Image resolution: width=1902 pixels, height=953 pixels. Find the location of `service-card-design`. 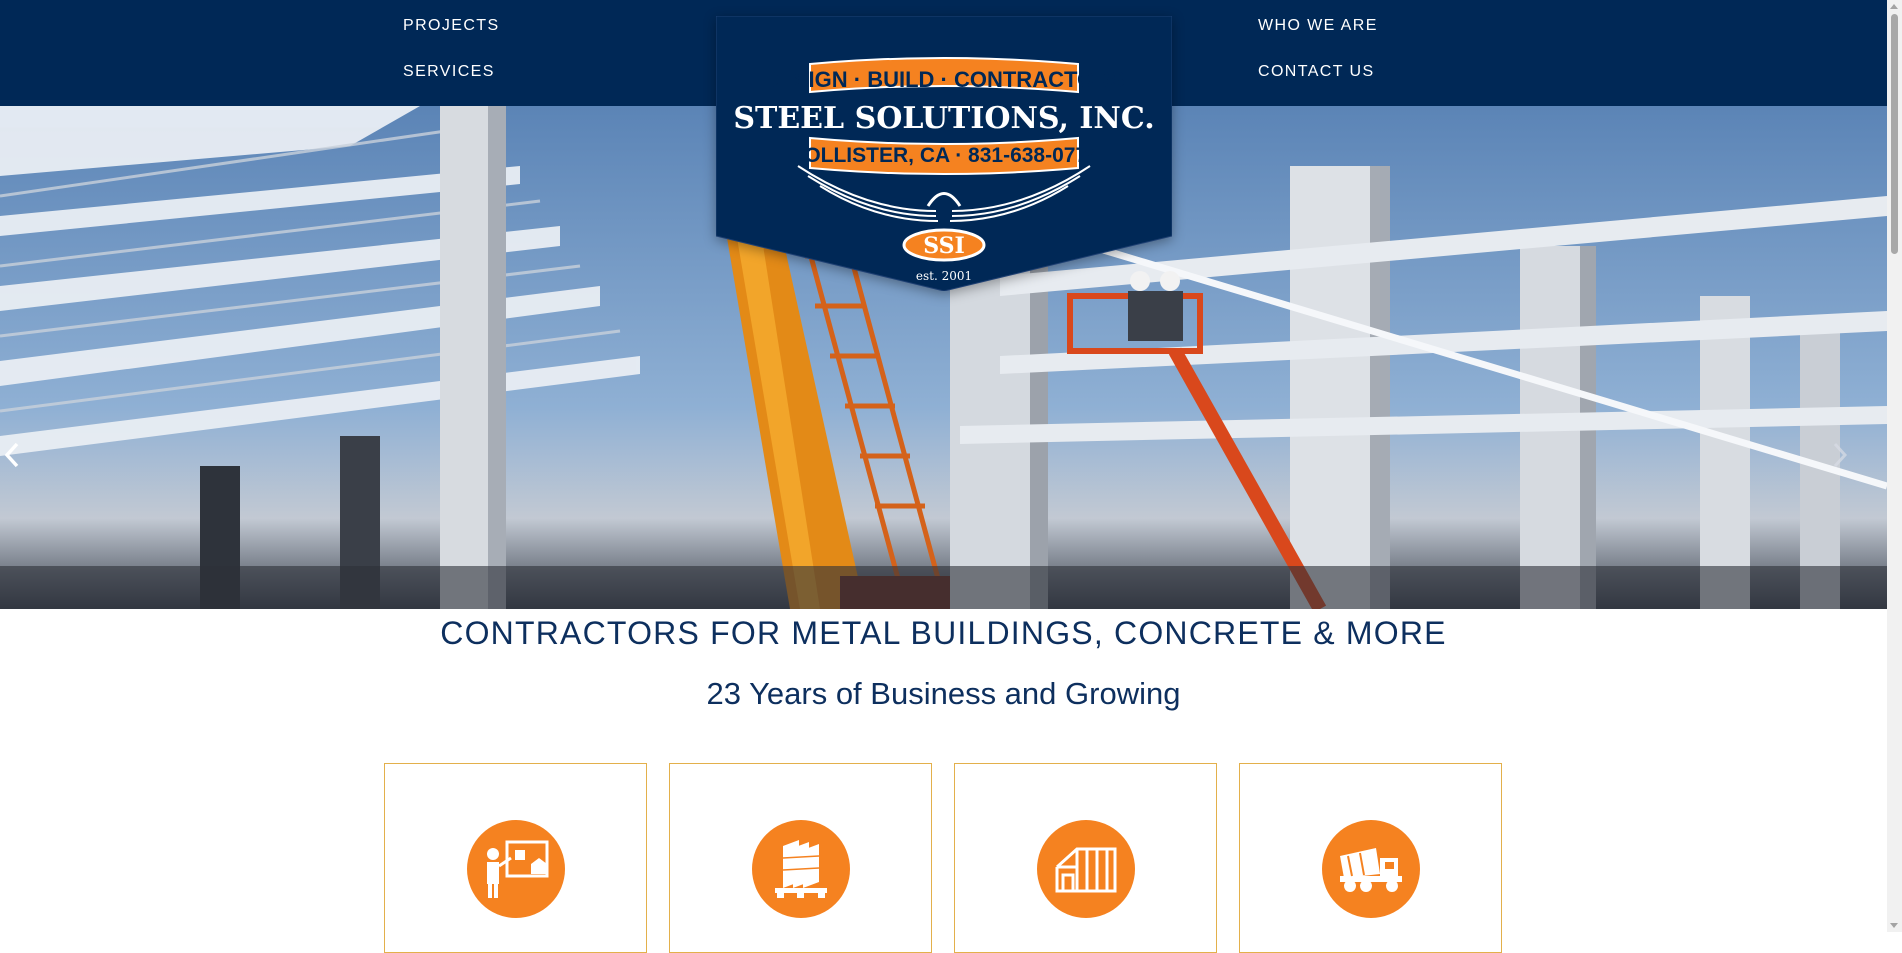

service-card-design is located at coordinates (515, 858).